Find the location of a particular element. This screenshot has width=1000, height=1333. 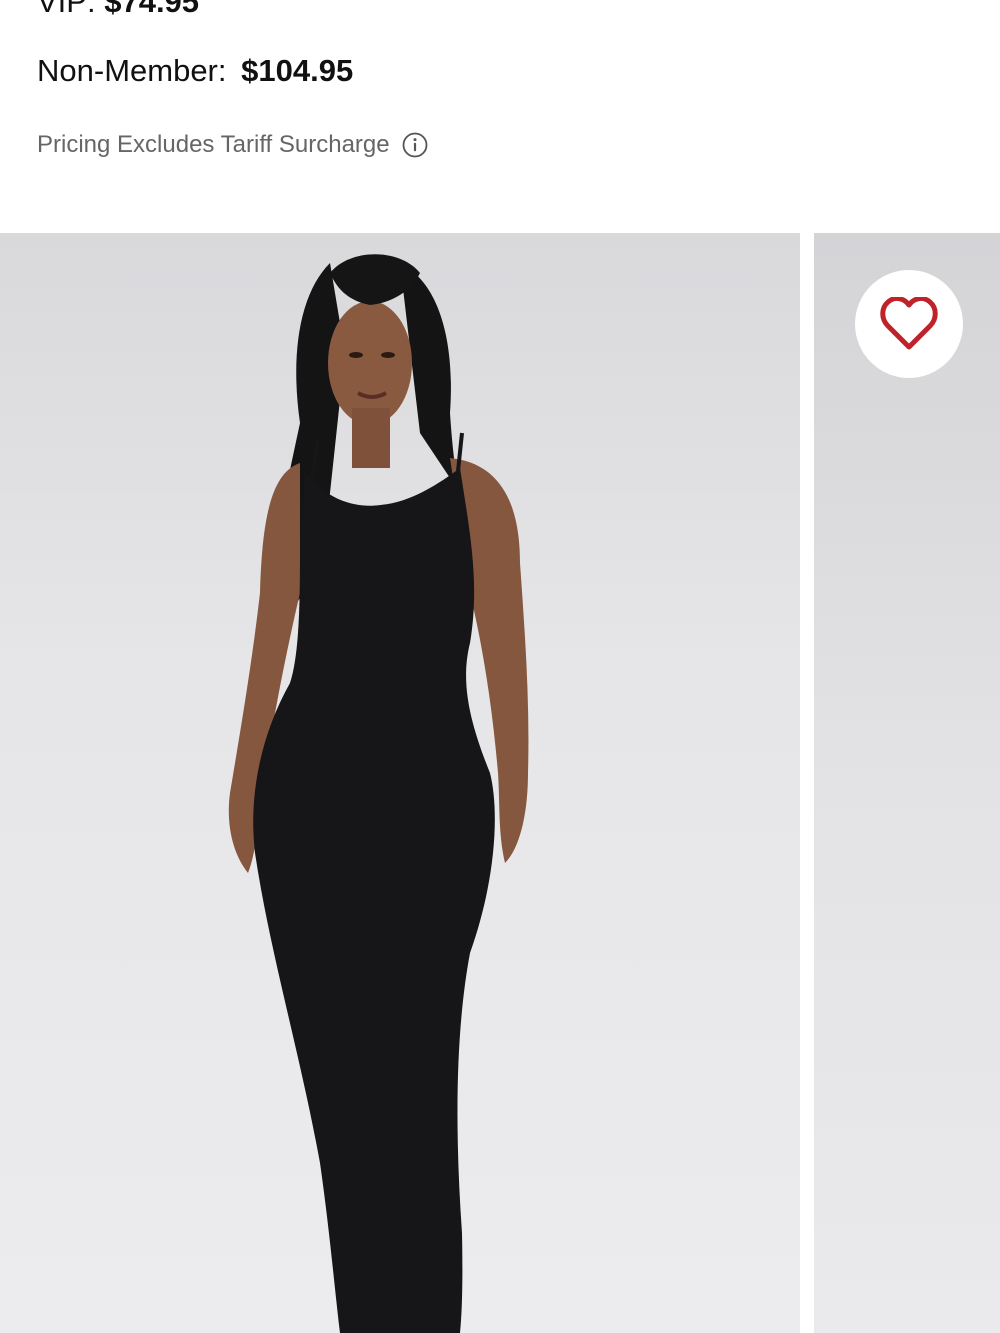

info-icon is located at coordinates (415, 145).